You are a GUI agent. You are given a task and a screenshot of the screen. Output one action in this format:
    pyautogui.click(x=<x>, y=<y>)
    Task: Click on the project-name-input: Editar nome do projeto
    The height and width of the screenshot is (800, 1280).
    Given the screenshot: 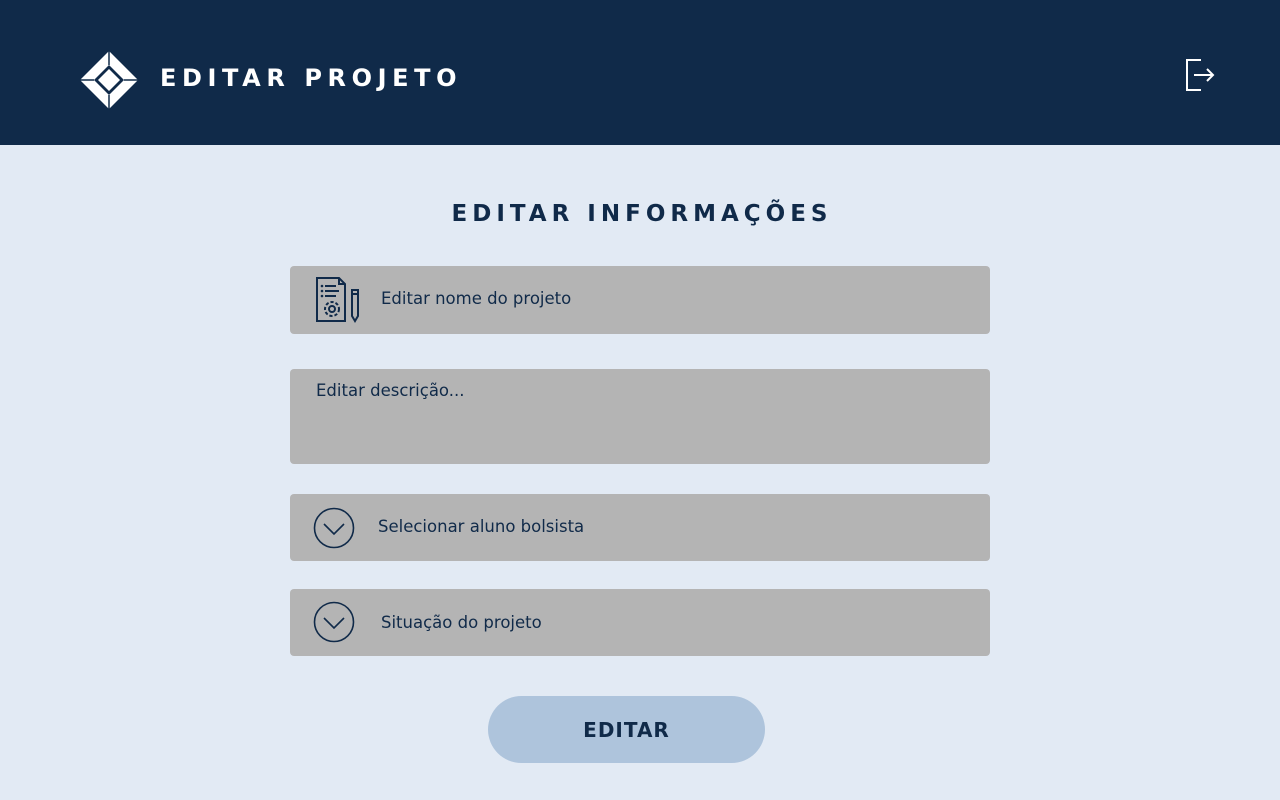 What is the action you would take?
    pyautogui.click(x=640, y=300)
    